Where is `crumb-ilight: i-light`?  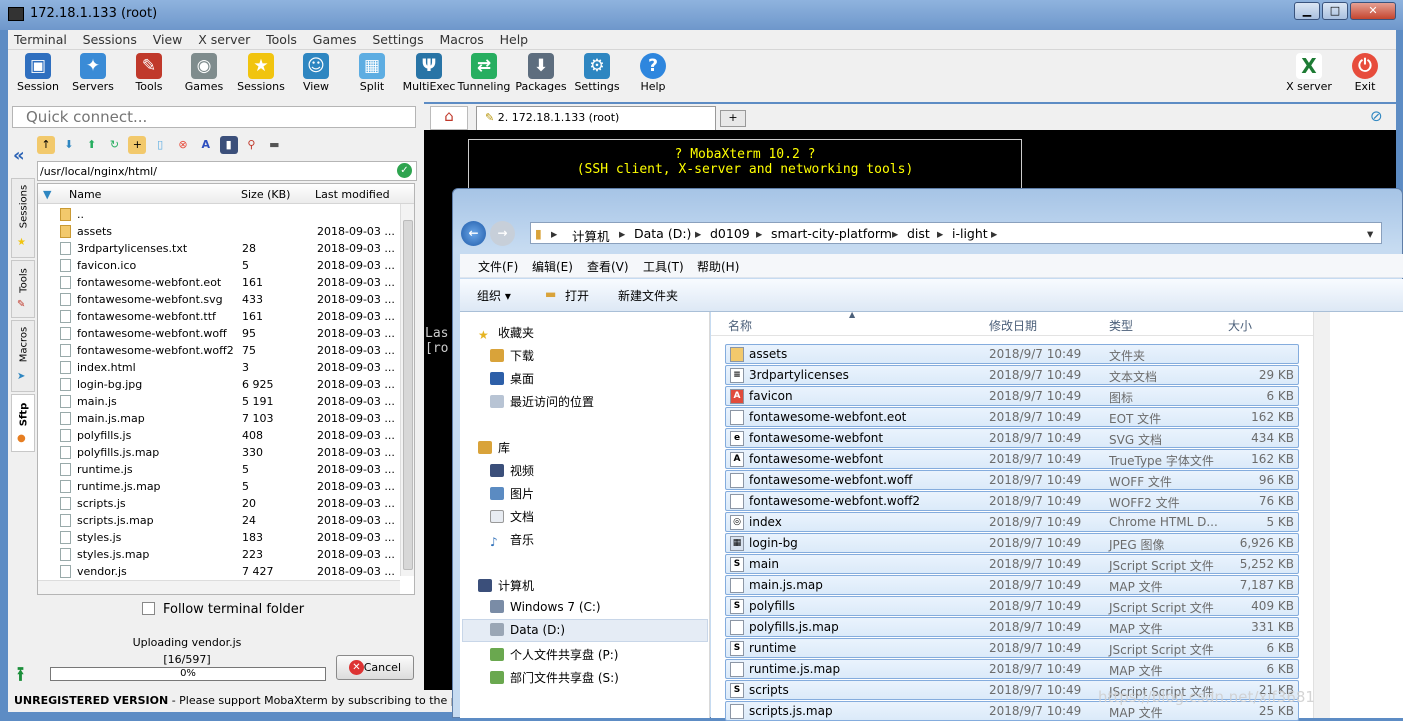
crumb-ilight: i-light is located at coordinates (970, 233).